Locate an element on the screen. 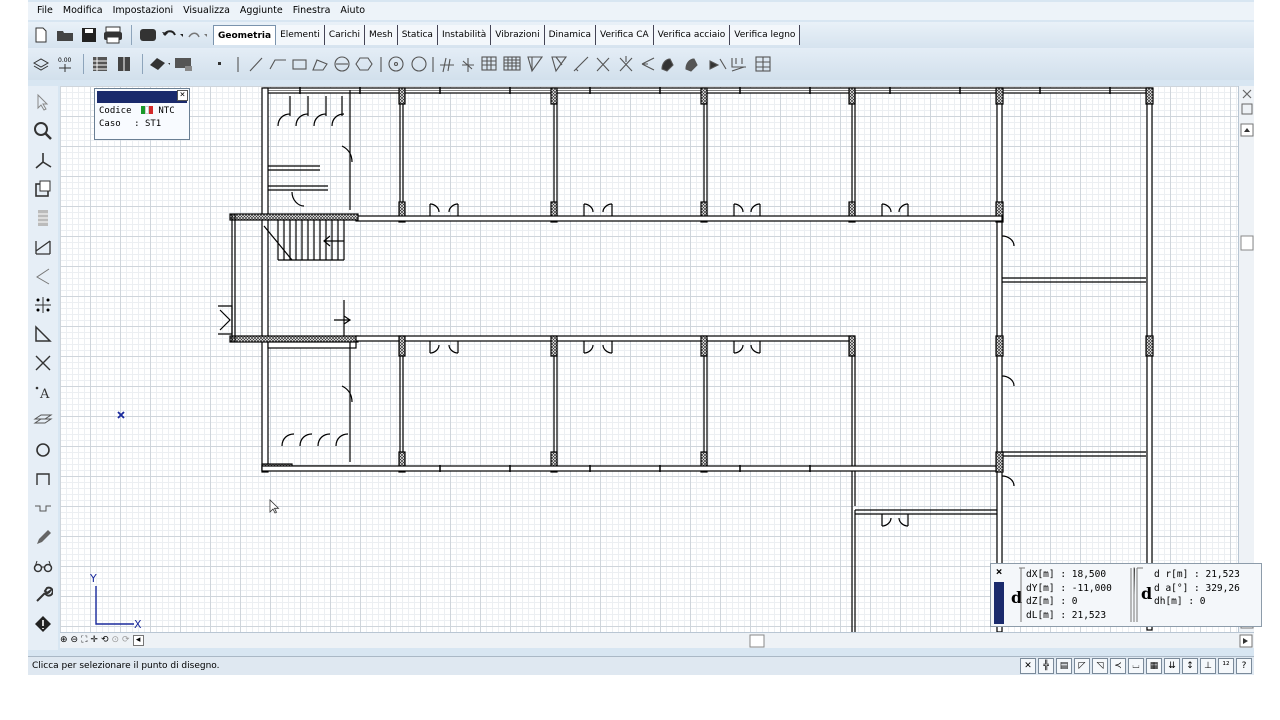 The image size is (1280, 720). caso-value: : ST1 is located at coordinates (148, 124).